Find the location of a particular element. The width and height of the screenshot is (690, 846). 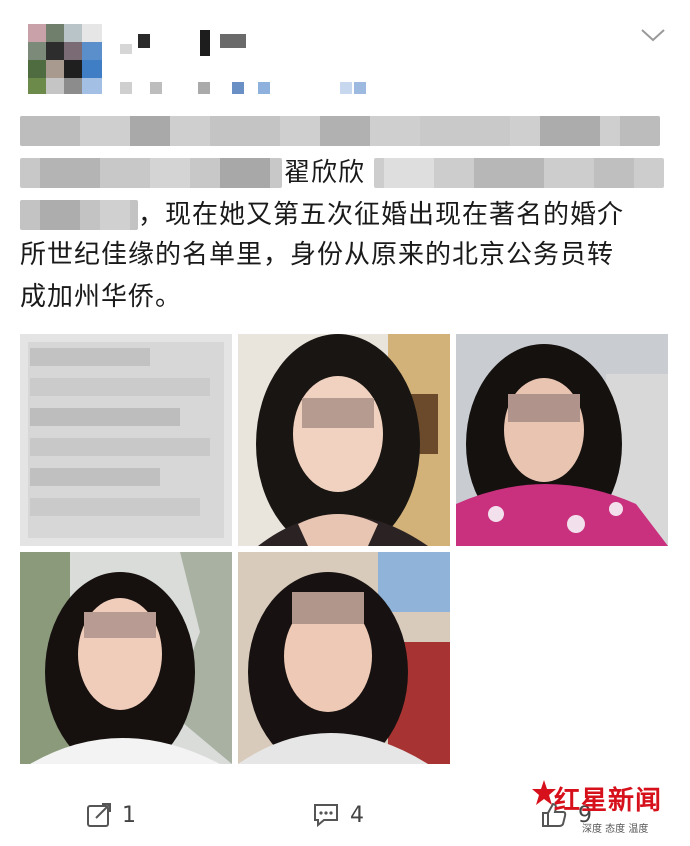

share-icon is located at coordinates (99, 815).